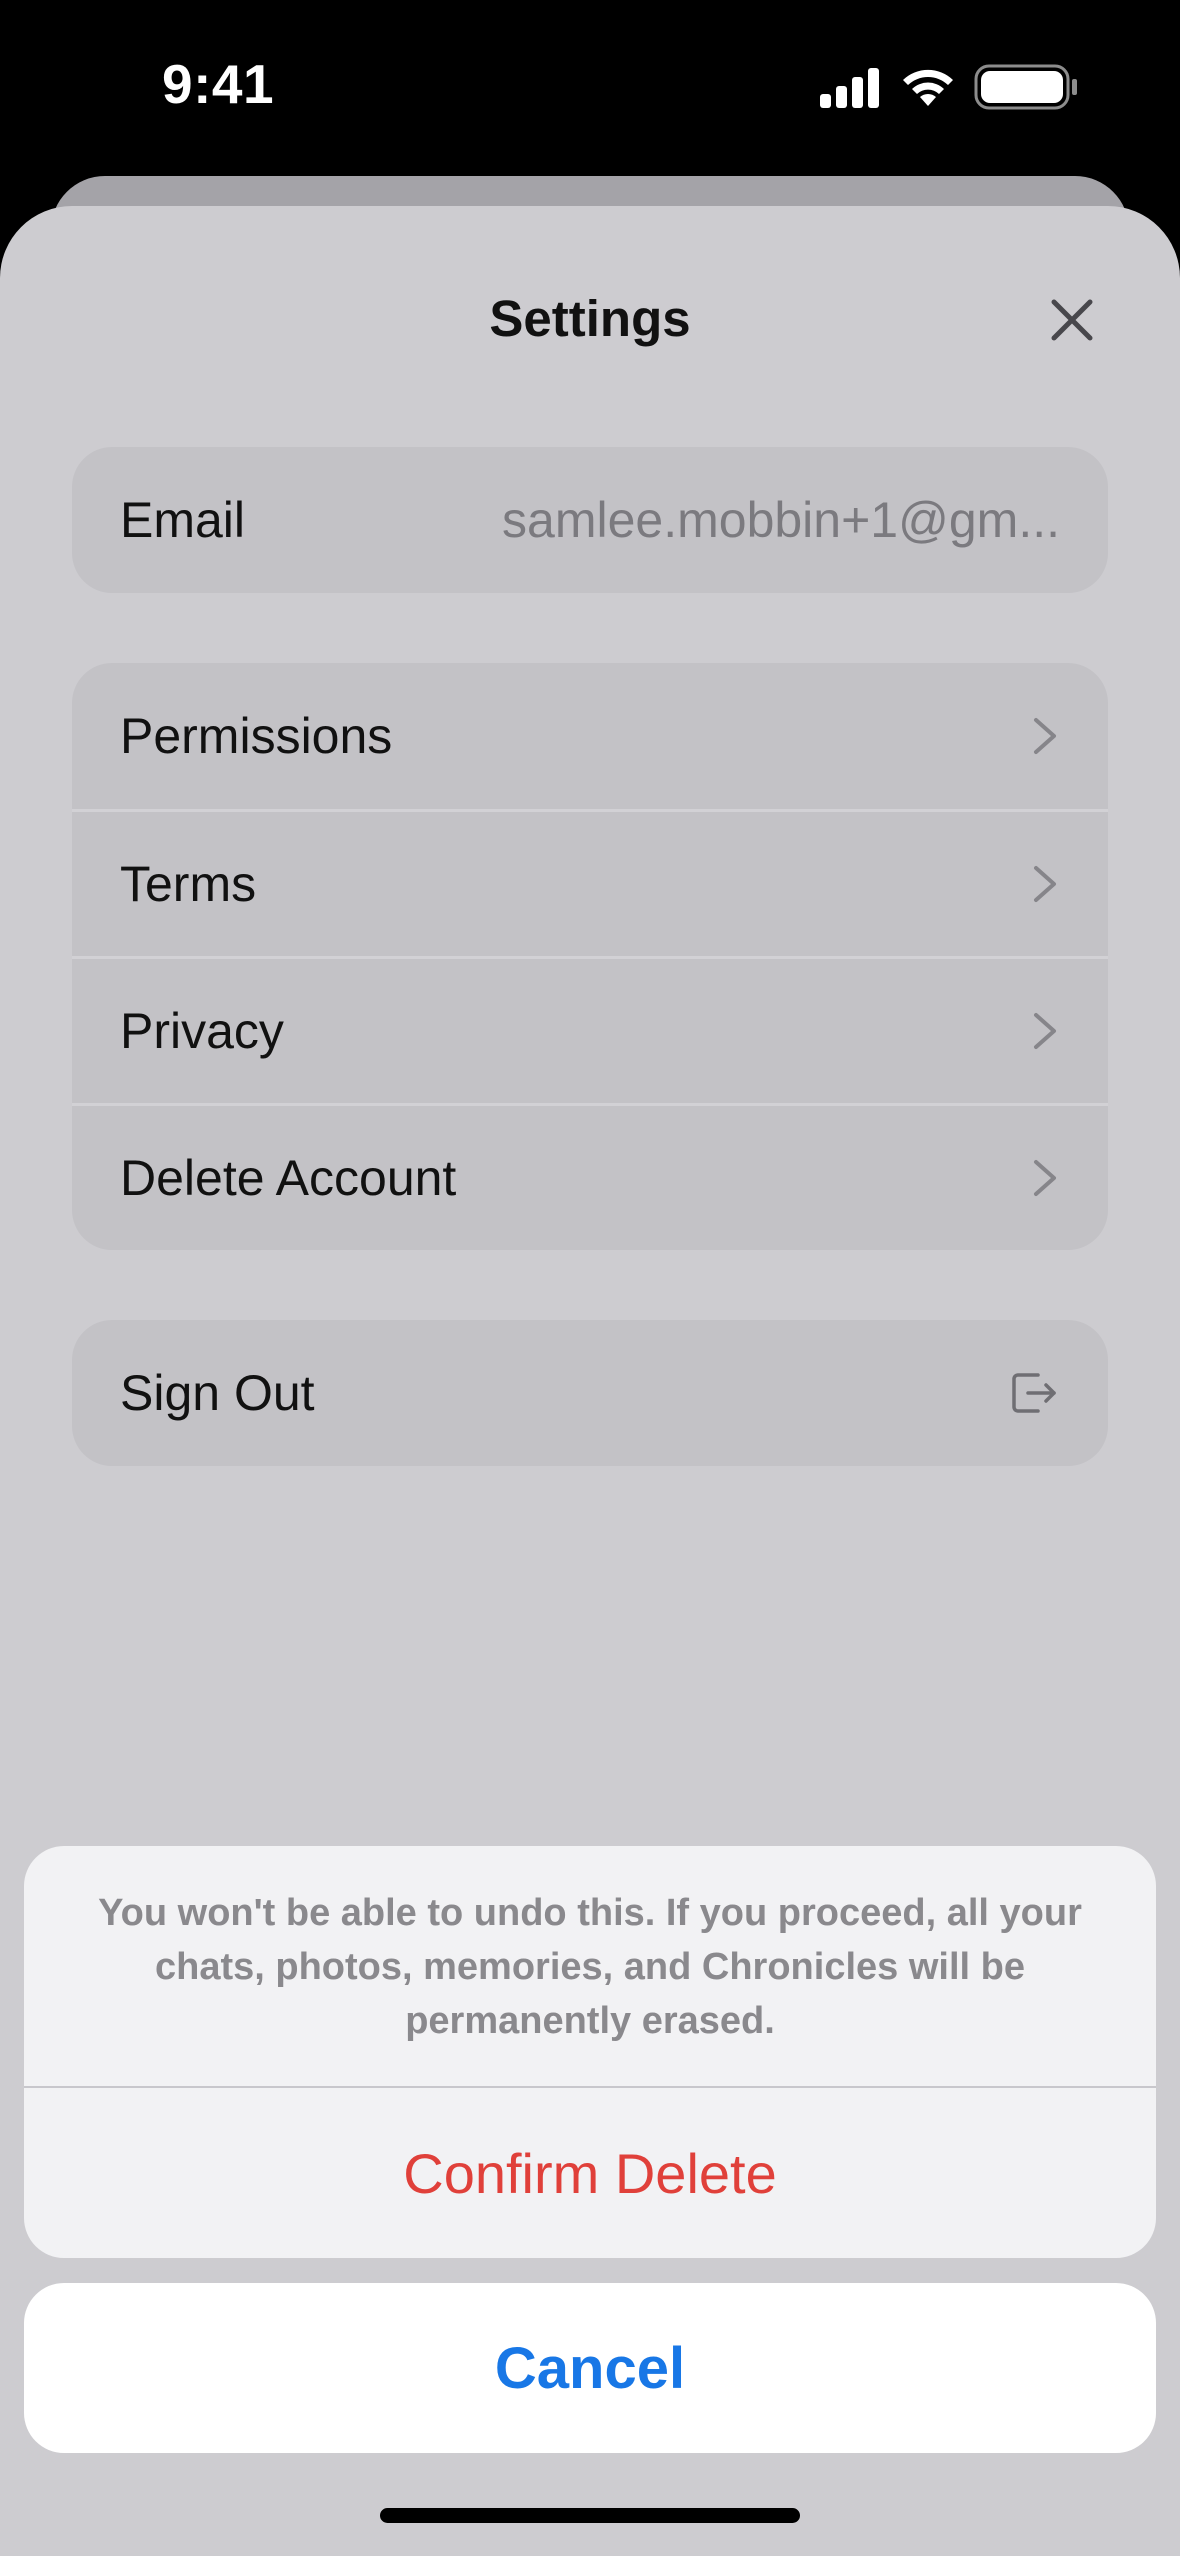 Image resolution: width=1180 pixels, height=2556 pixels. I want to click on status-bar: 9:41, so click(590, 88).